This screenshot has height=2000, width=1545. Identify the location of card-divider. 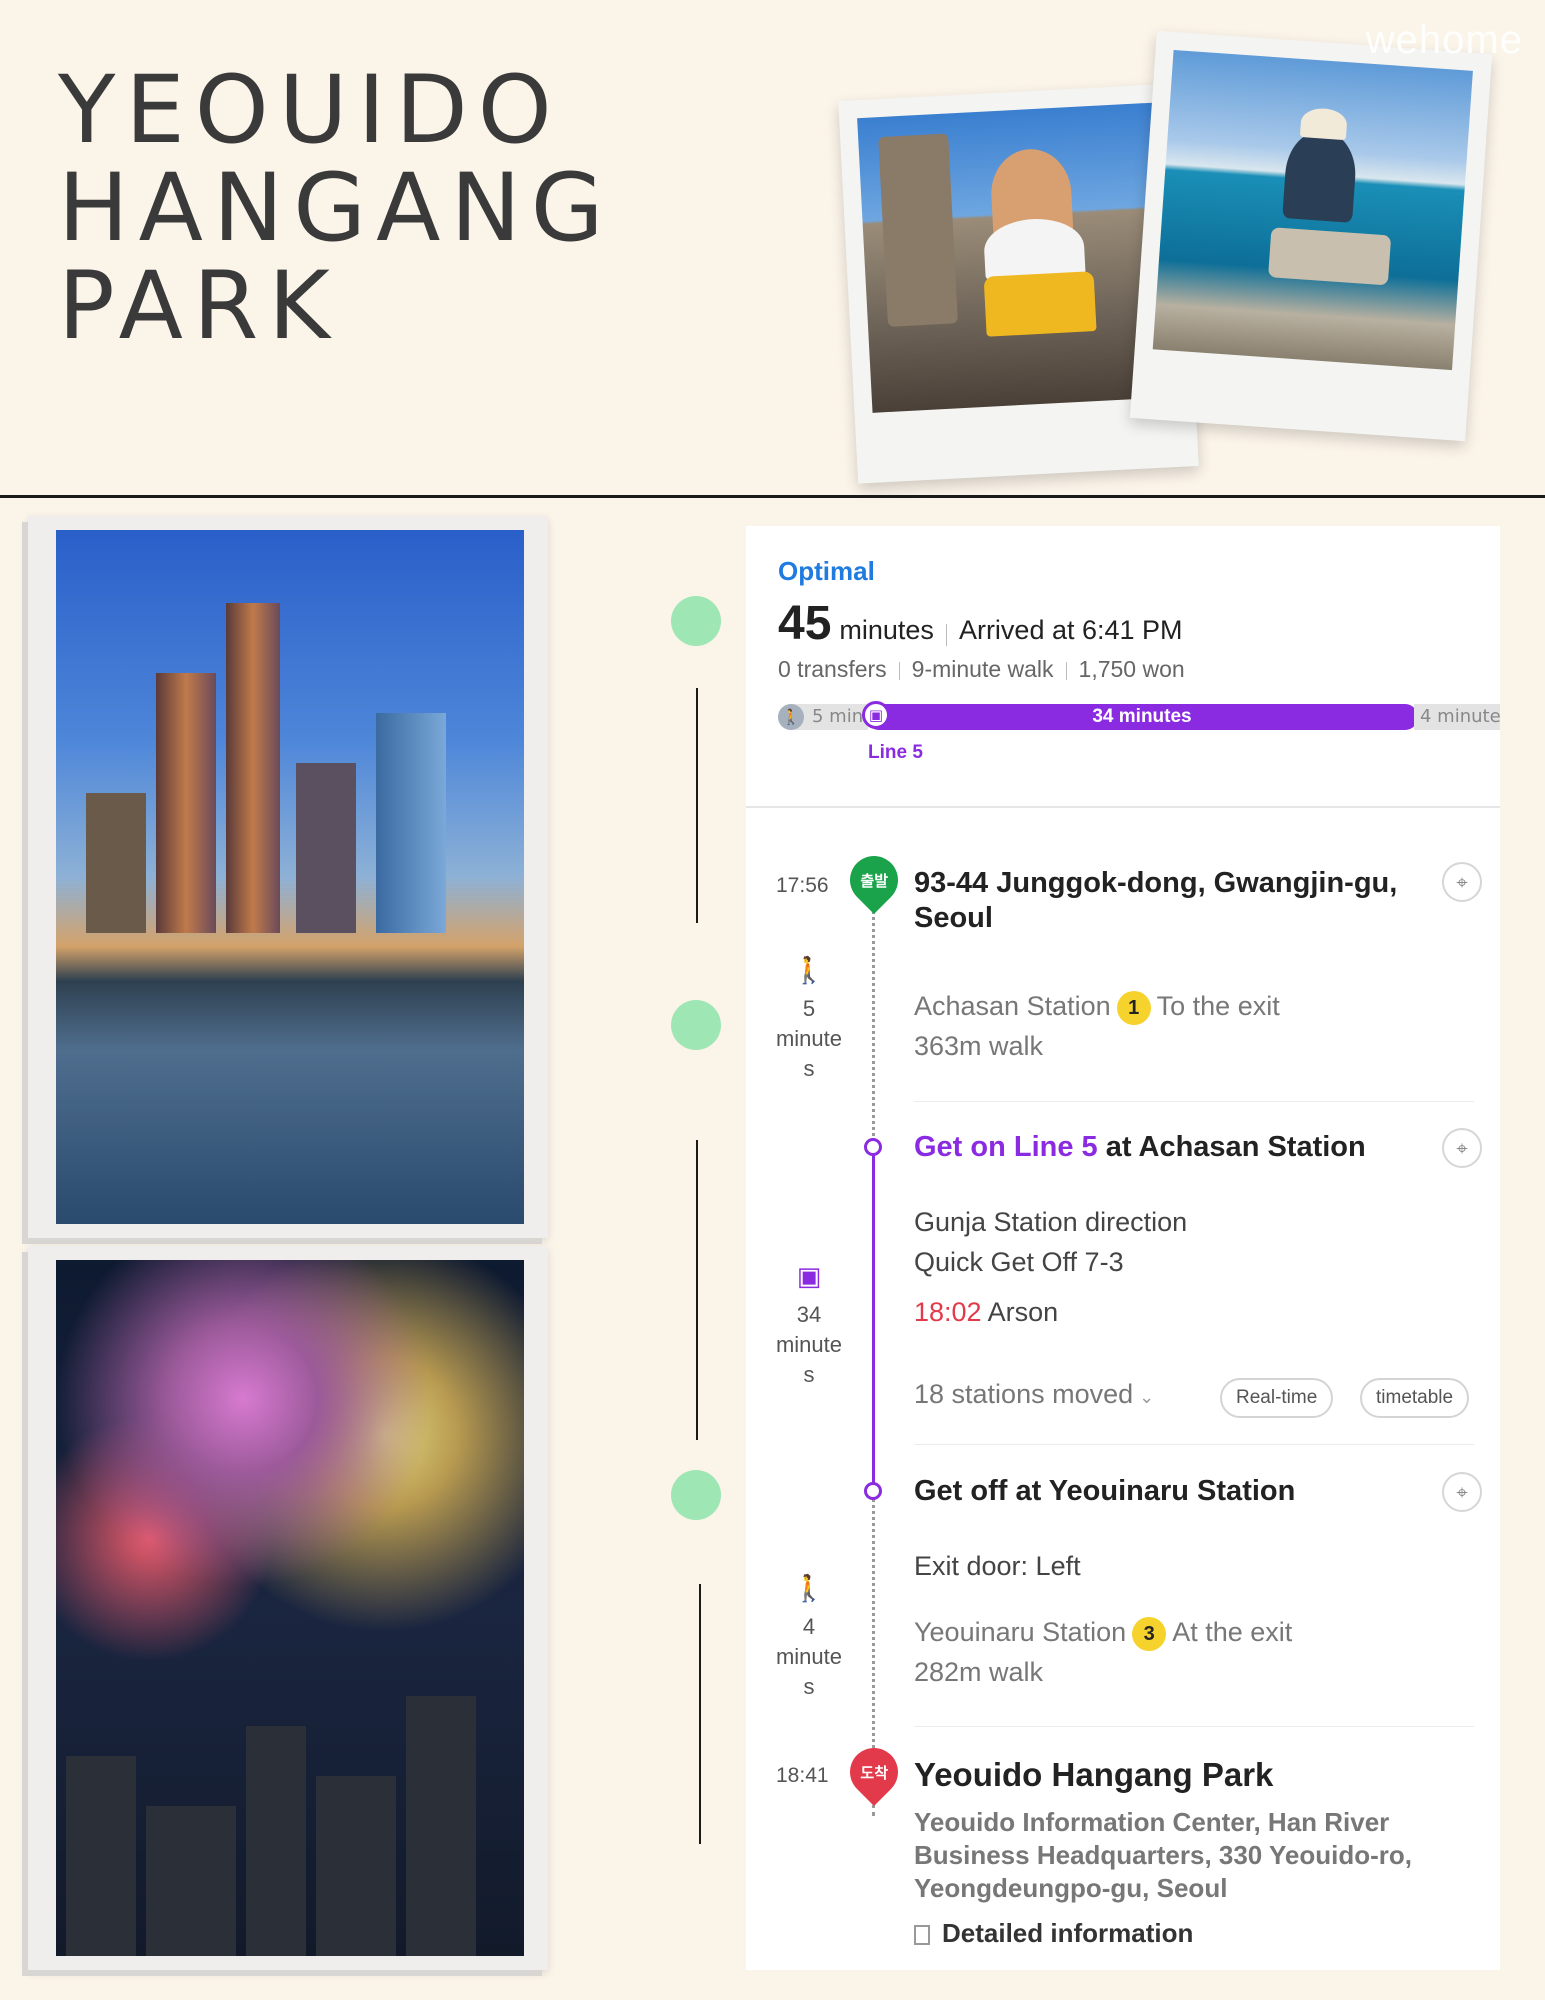
(1123, 807).